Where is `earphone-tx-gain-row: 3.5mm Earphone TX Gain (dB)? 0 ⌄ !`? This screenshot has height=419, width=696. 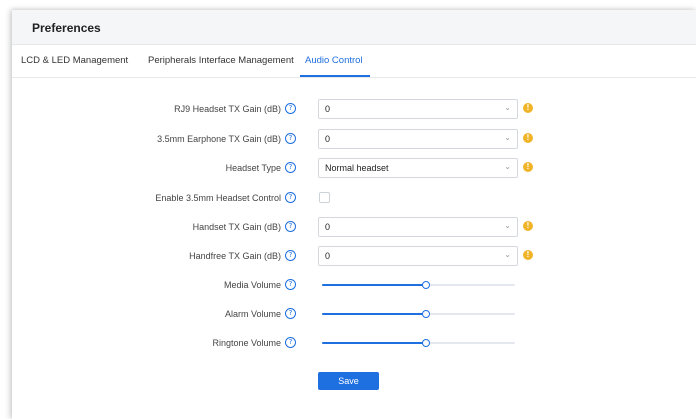 earphone-tx-gain-row: 3.5mm Earphone TX Gain (dB)? 0 ⌄ ! is located at coordinates (354, 139).